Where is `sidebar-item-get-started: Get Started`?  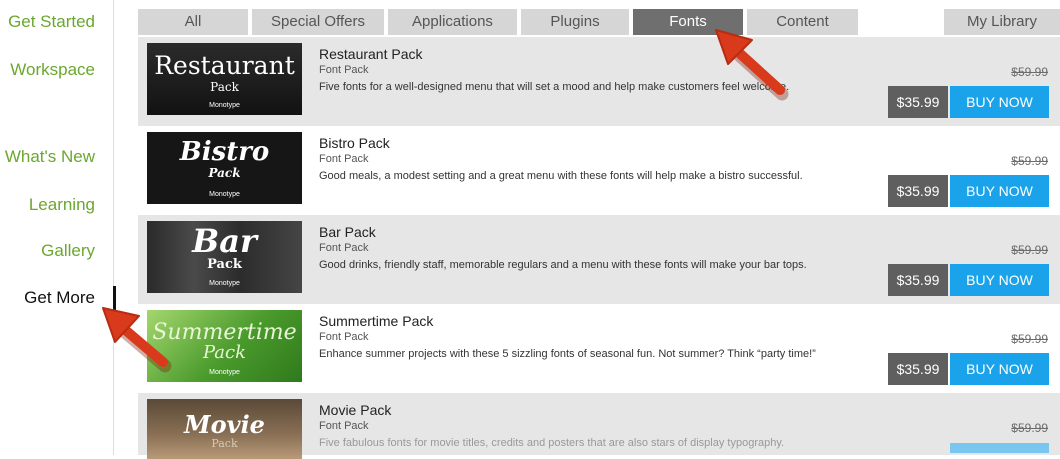
sidebar-item-get-started: Get Started is located at coordinates (56, 22).